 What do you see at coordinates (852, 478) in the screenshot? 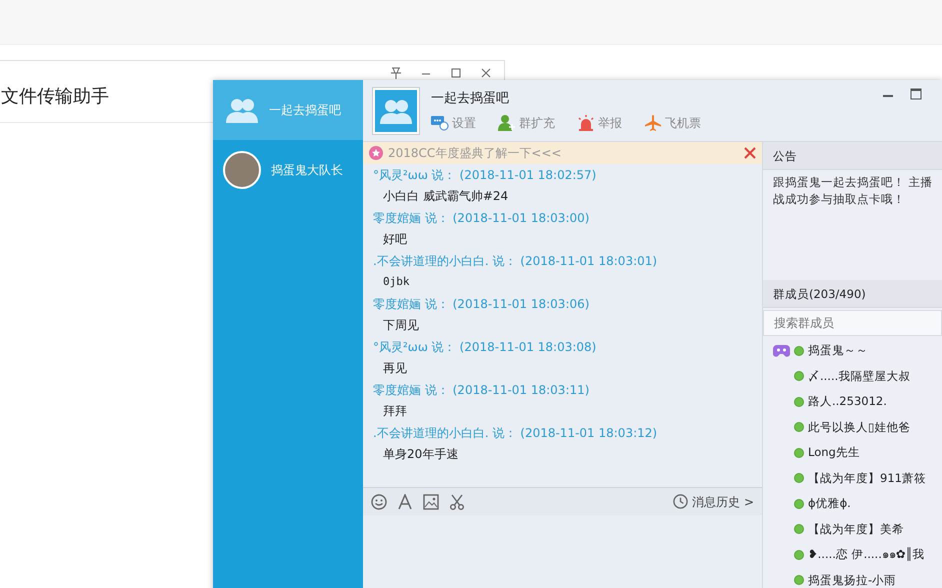
I see `member-item: 【战为年度】911萧筱` at bounding box center [852, 478].